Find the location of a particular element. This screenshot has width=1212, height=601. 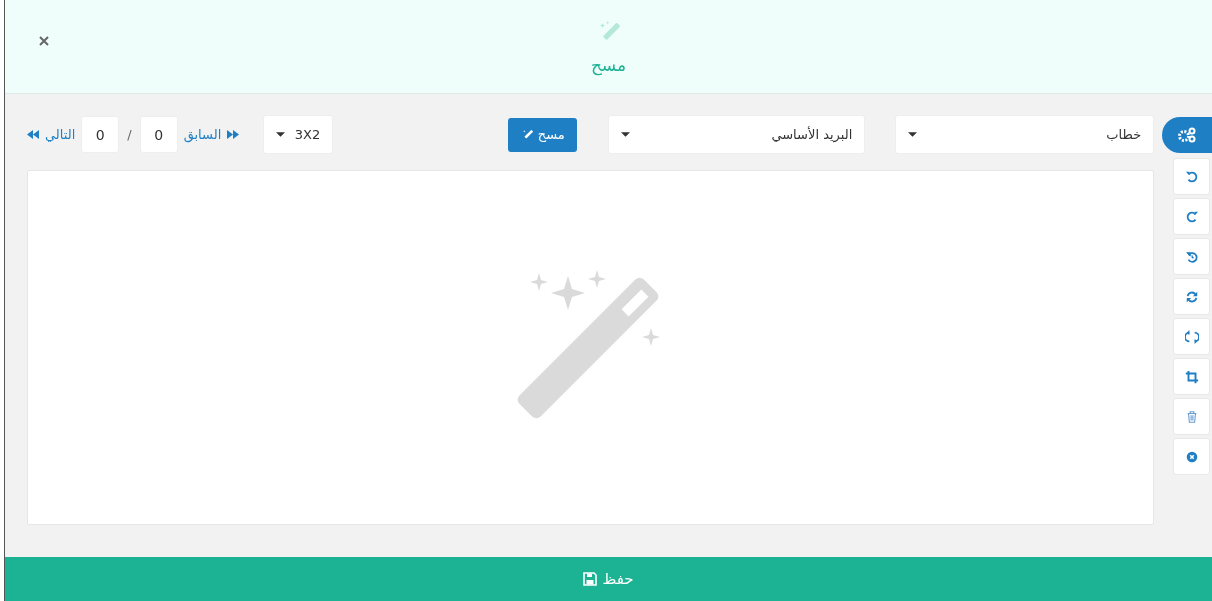

double-right-arrow-icon is located at coordinates (233, 134).